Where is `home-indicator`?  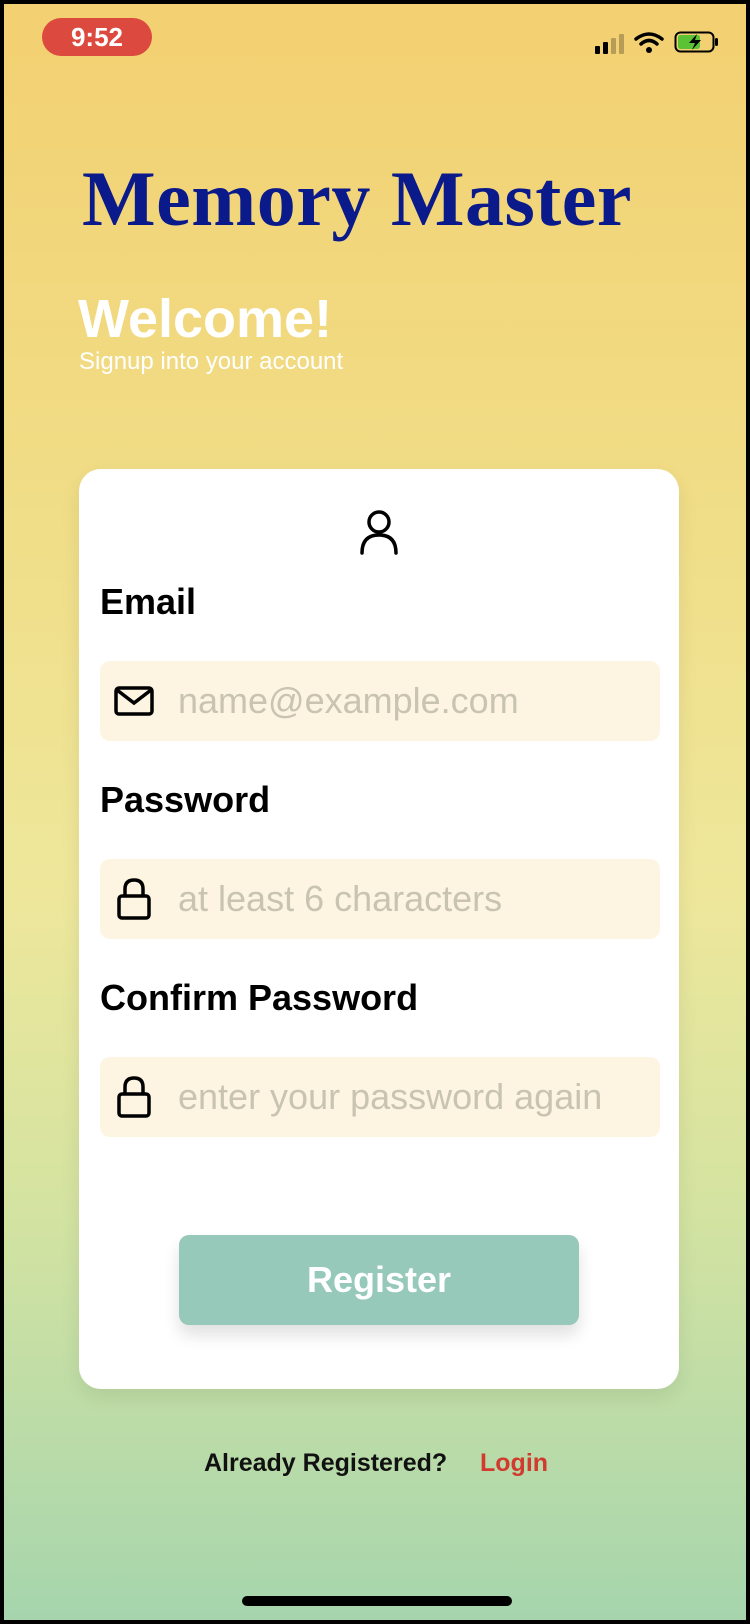 home-indicator is located at coordinates (377, 1601).